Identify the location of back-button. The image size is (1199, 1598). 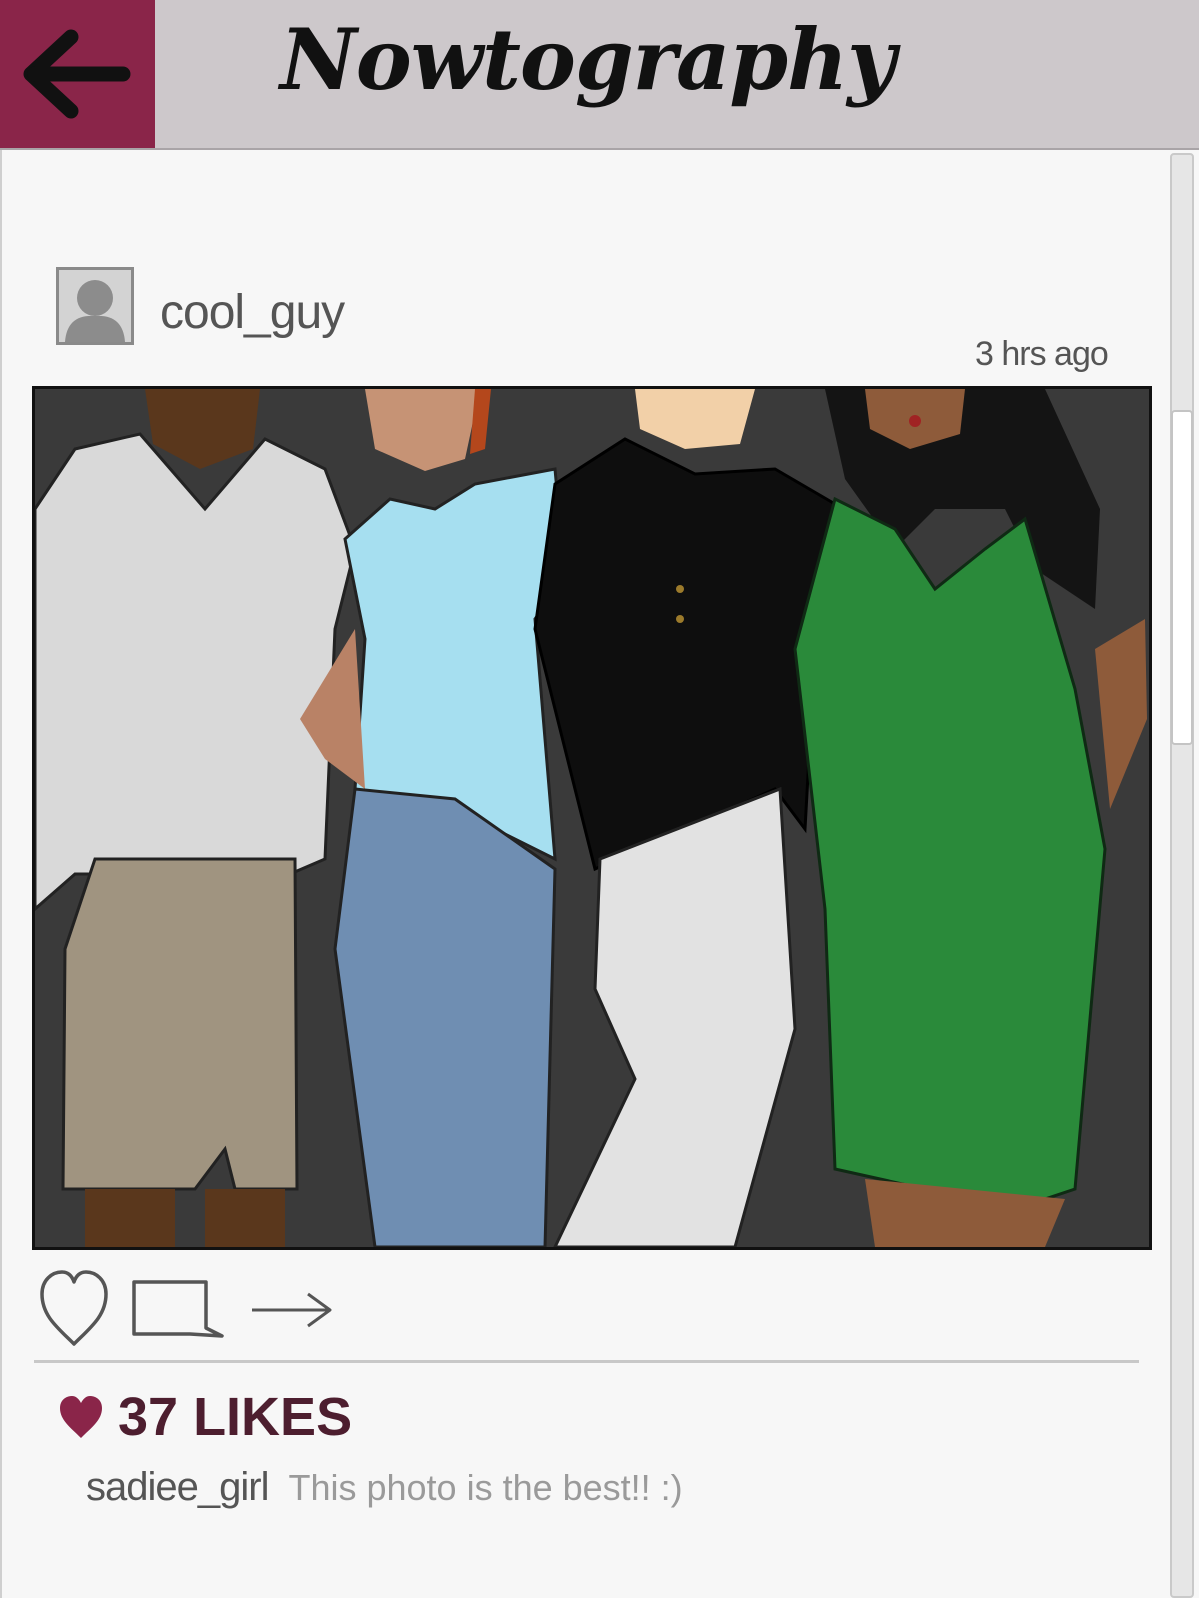
(77, 74).